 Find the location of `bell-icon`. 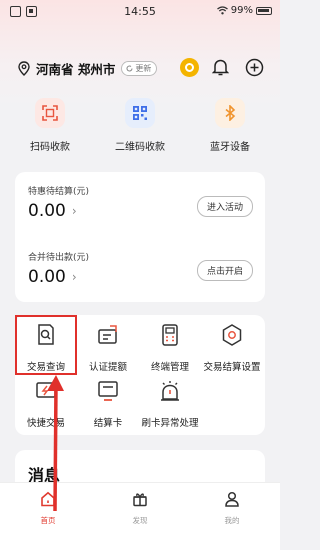

bell-icon is located at coordinates (220, 67).